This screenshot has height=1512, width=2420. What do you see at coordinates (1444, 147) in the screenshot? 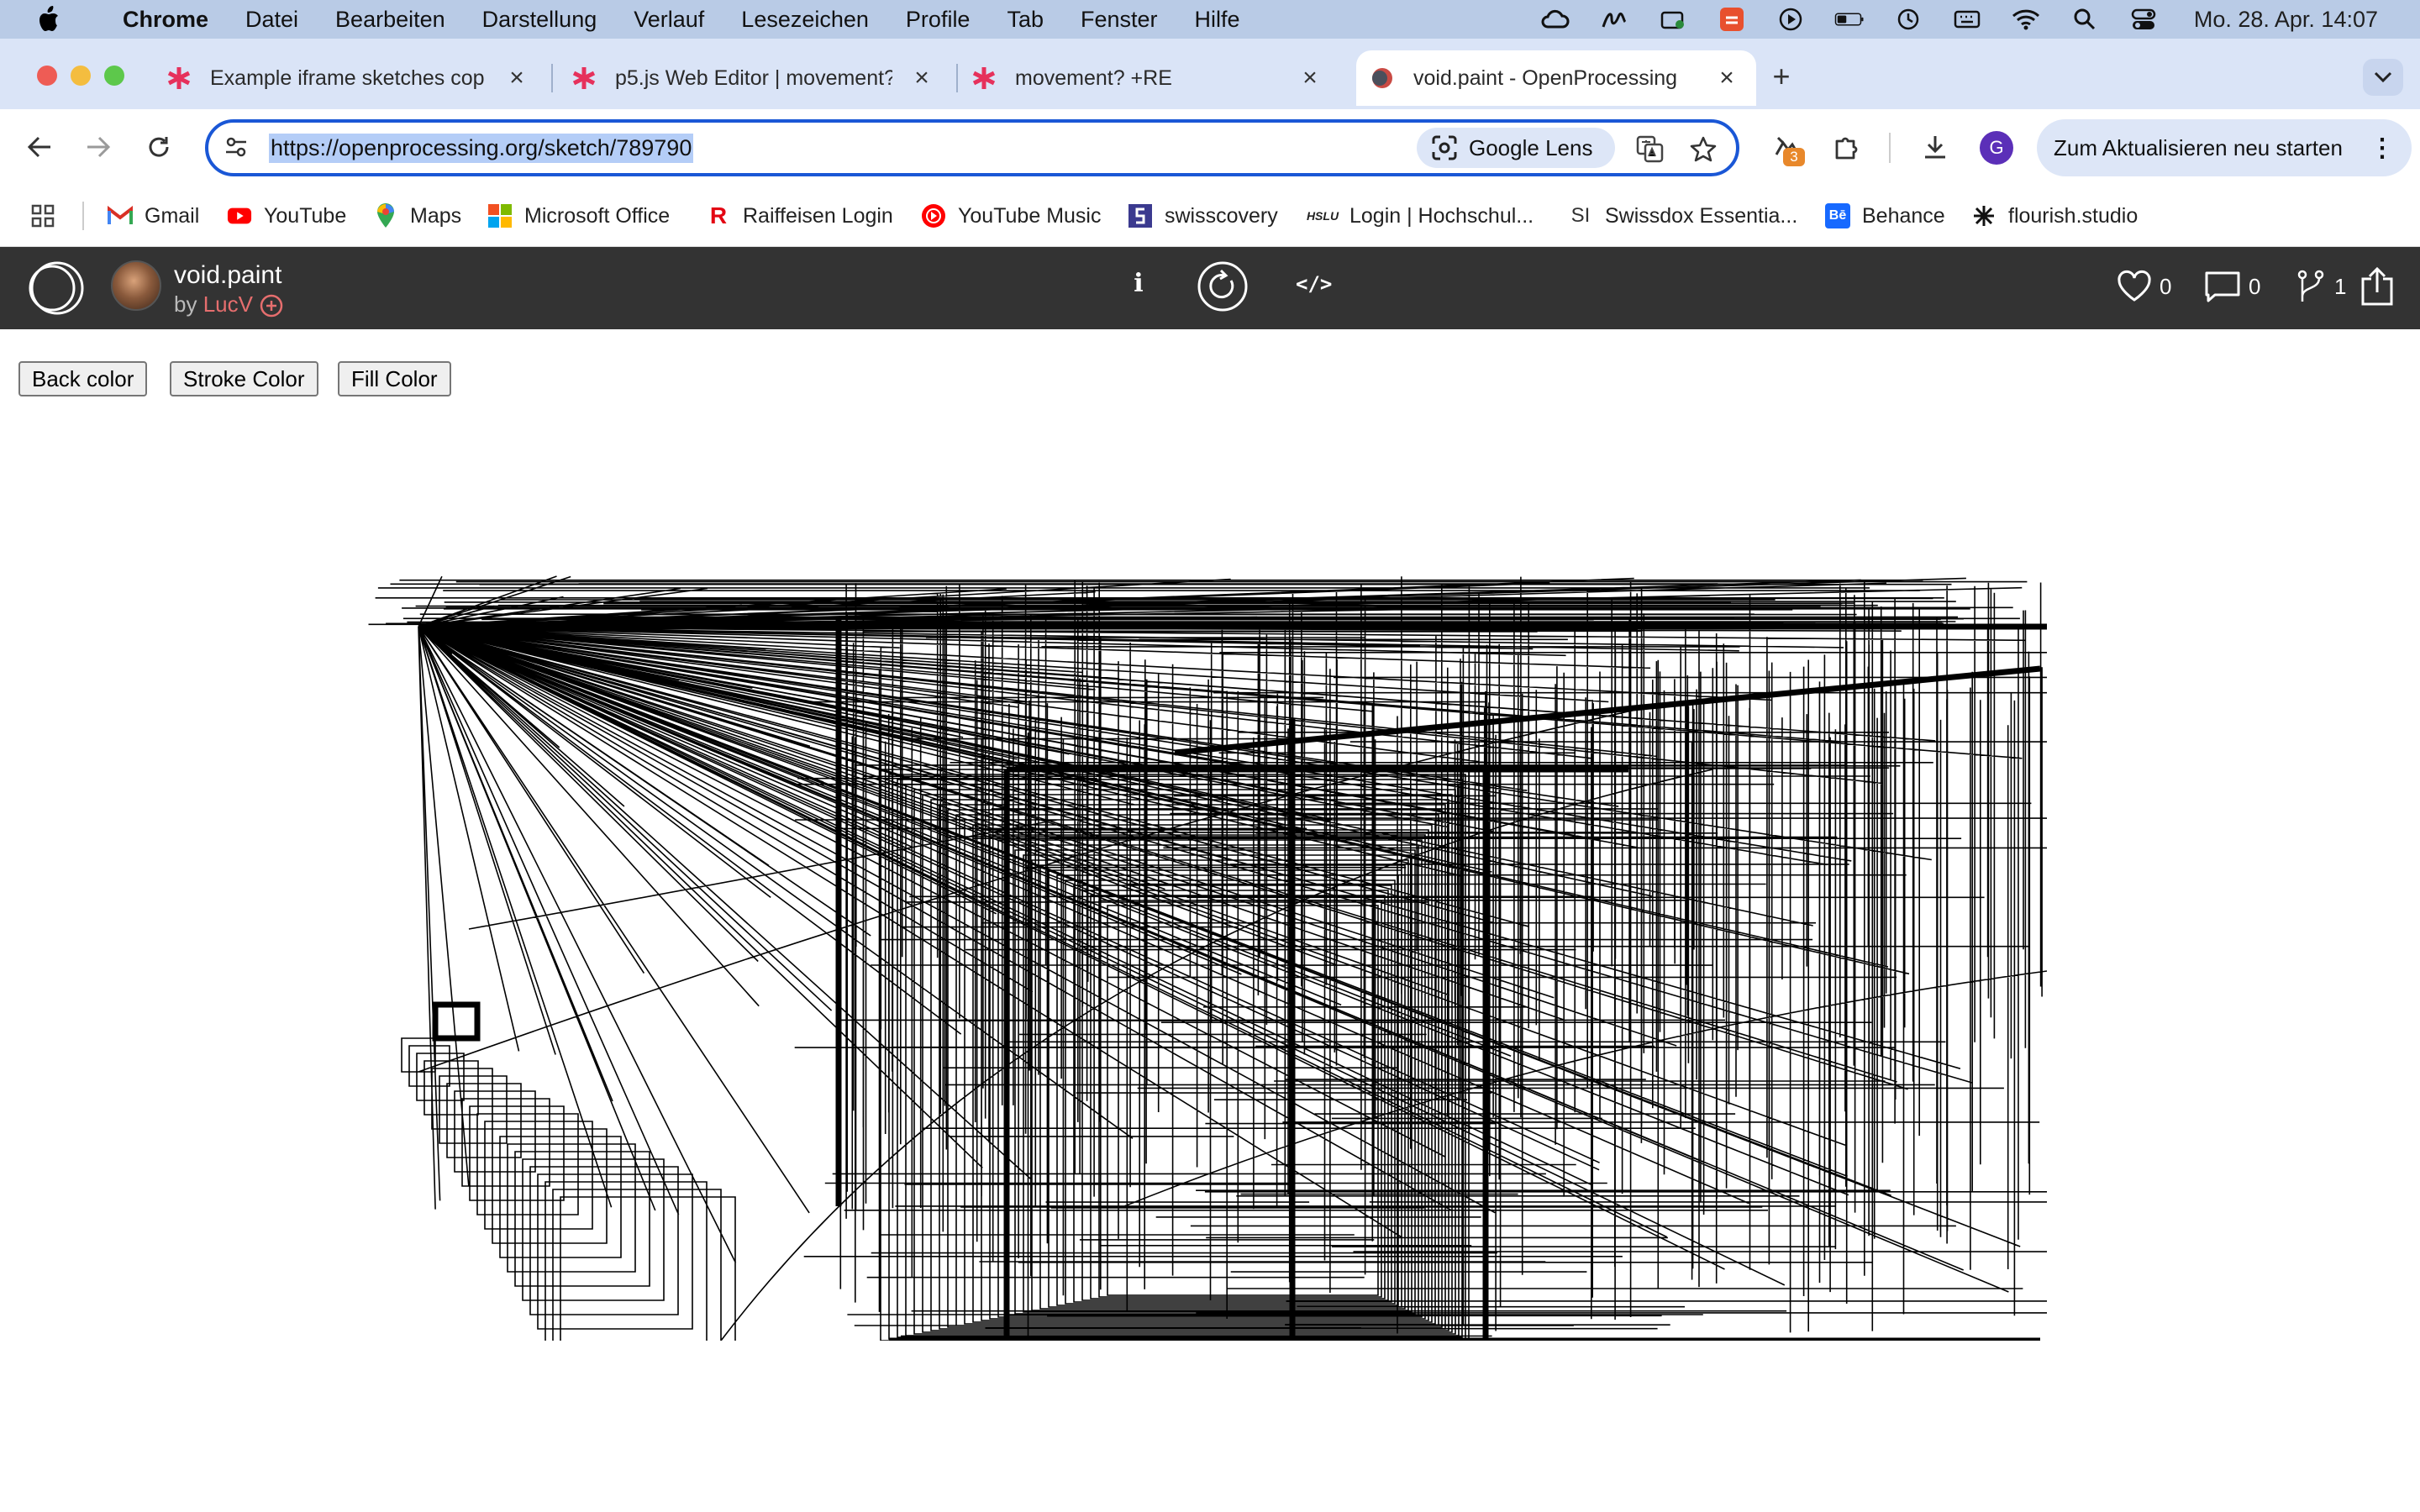
I see `google-lens-icon` at bounding box center [1444, 147].